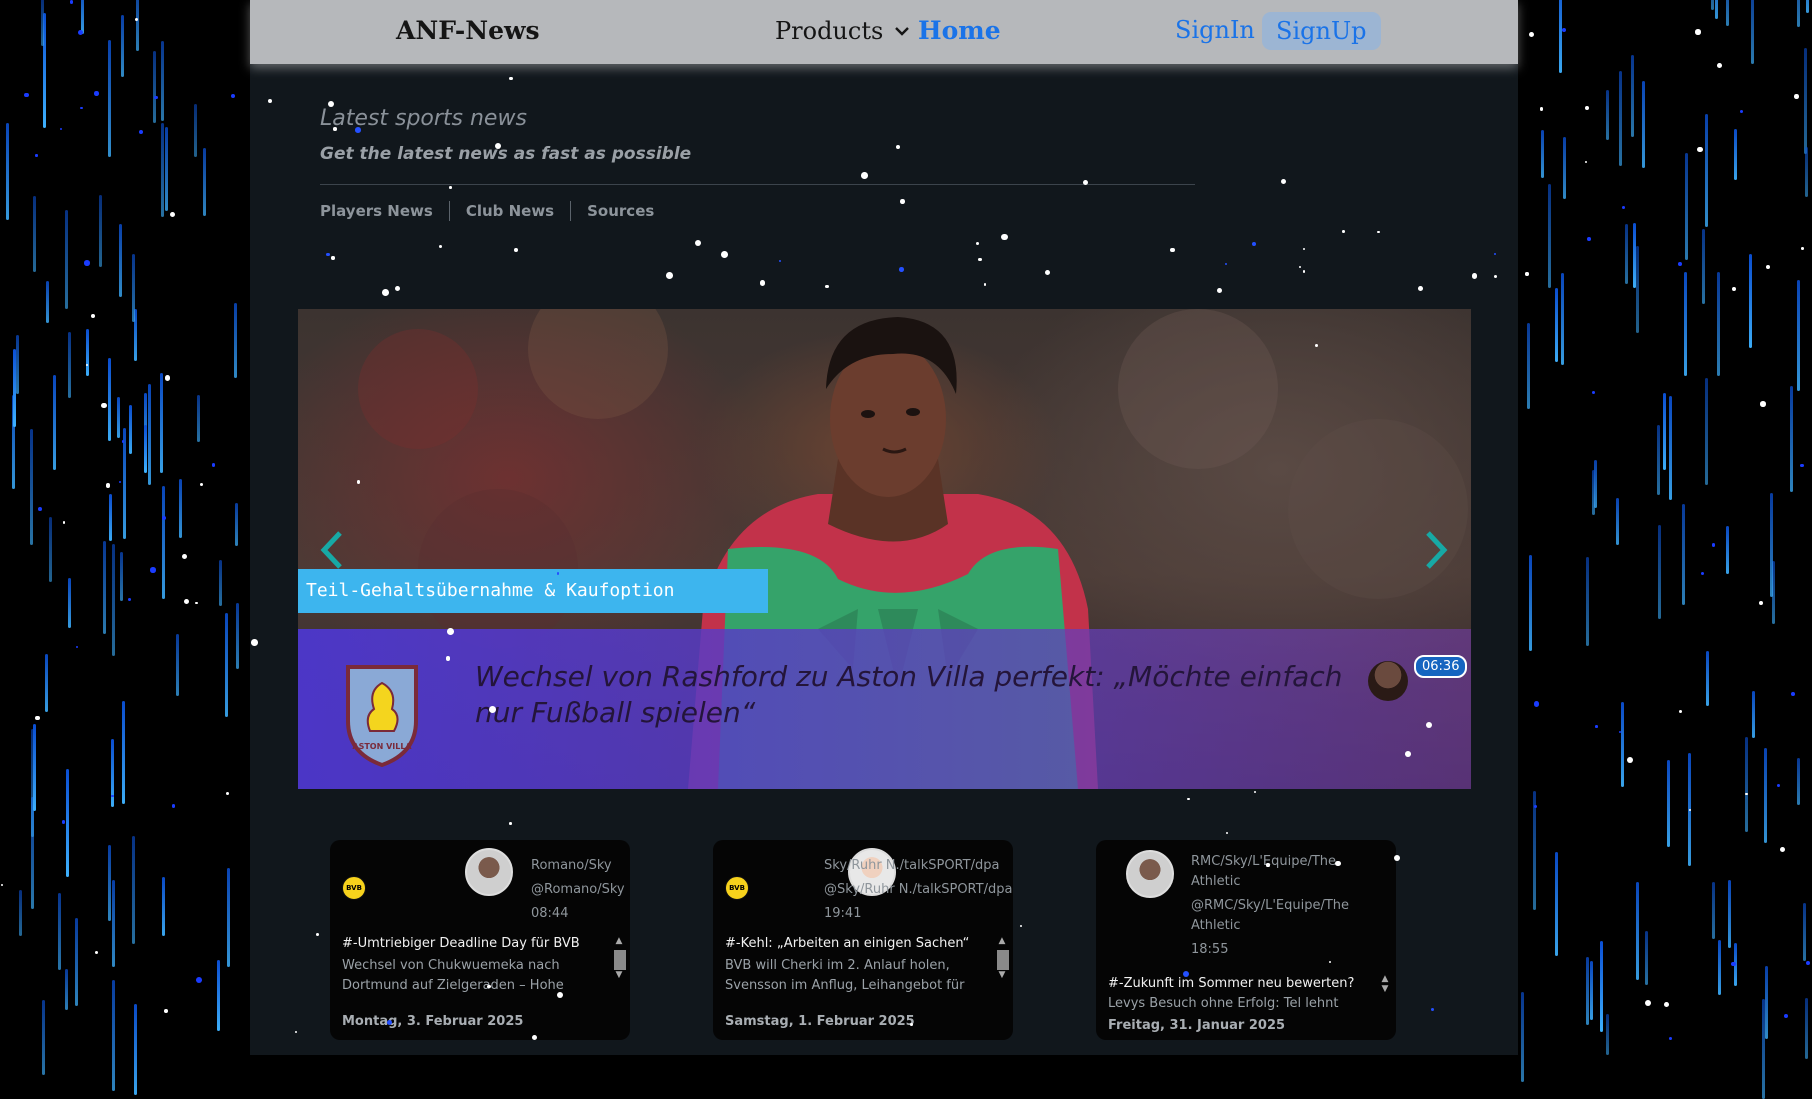 The image size is (1812, 1099). What do you see at coordinates (332, 550) in the screenshot?
I see `carousel-prev-arrow-icon` at bounding box center [332, 550].